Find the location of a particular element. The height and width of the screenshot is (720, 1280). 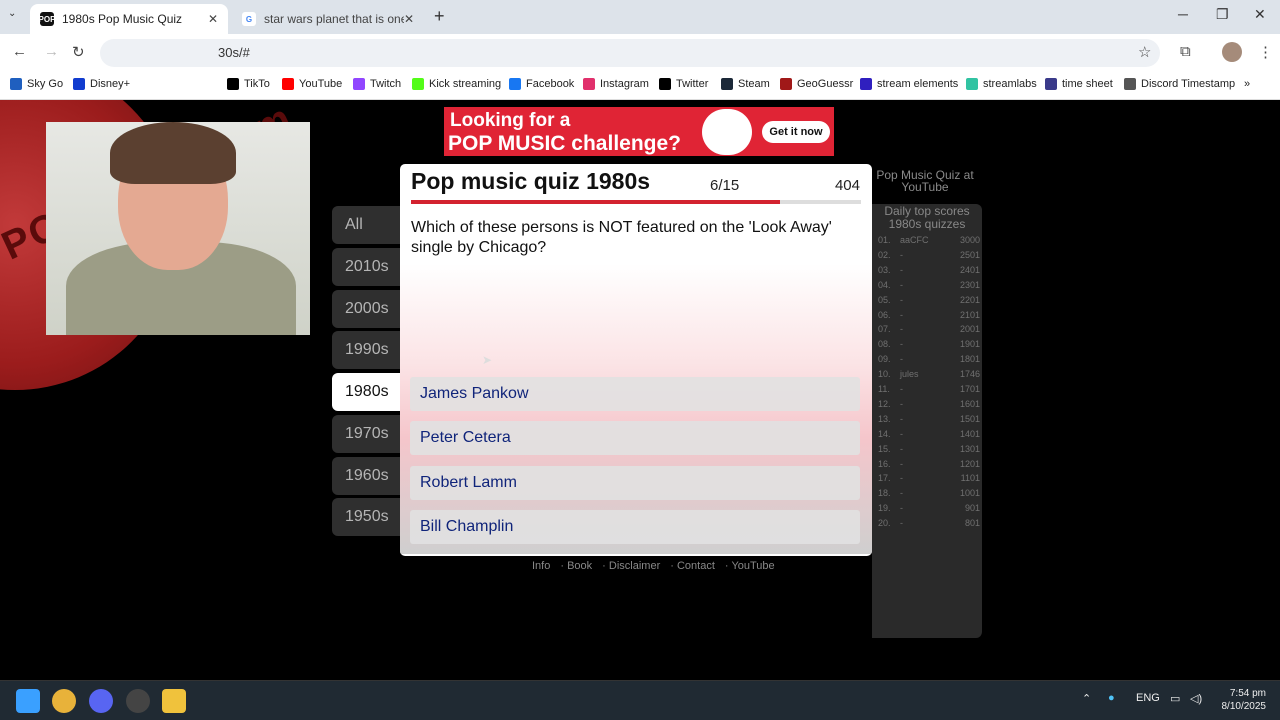

category-1960s: 1960s is located at coordinates (367, 476).